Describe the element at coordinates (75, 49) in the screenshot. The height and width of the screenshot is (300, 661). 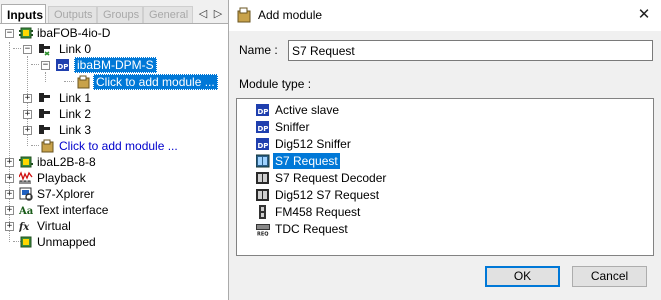
I see `tree-label: Link 0` at that location.